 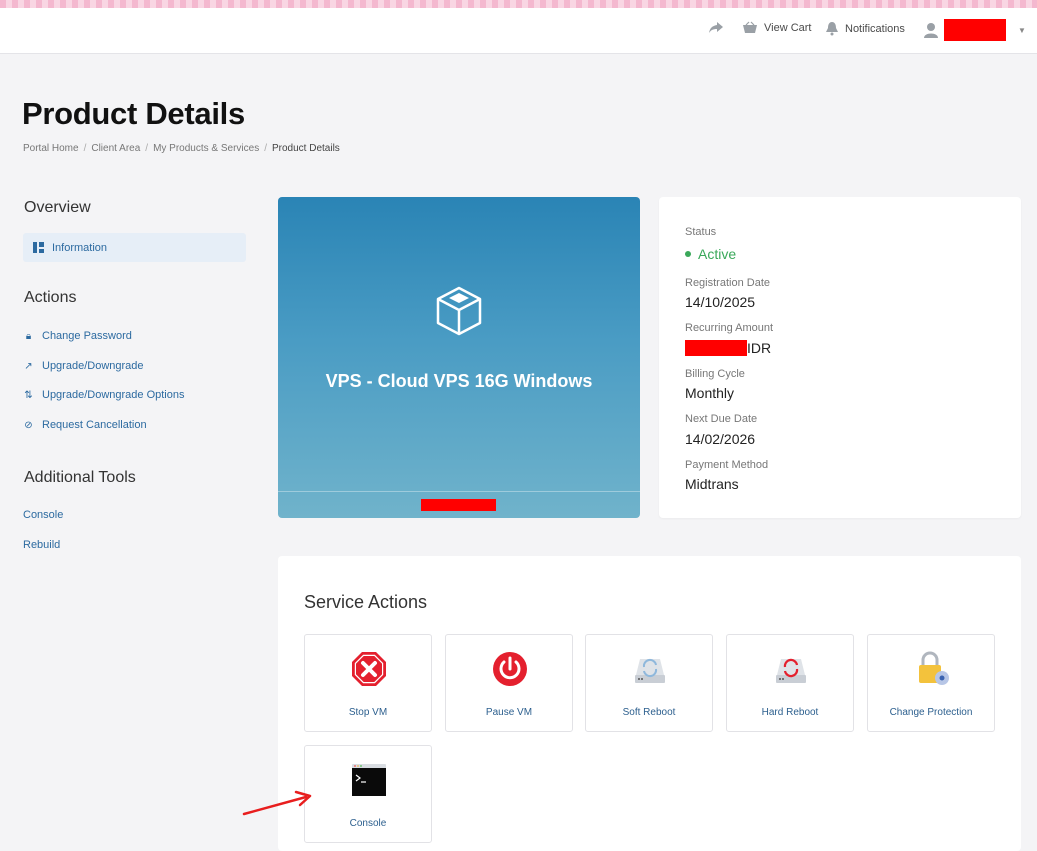 I want to click on recurring-value: IDR, so click(x=728, y=348).